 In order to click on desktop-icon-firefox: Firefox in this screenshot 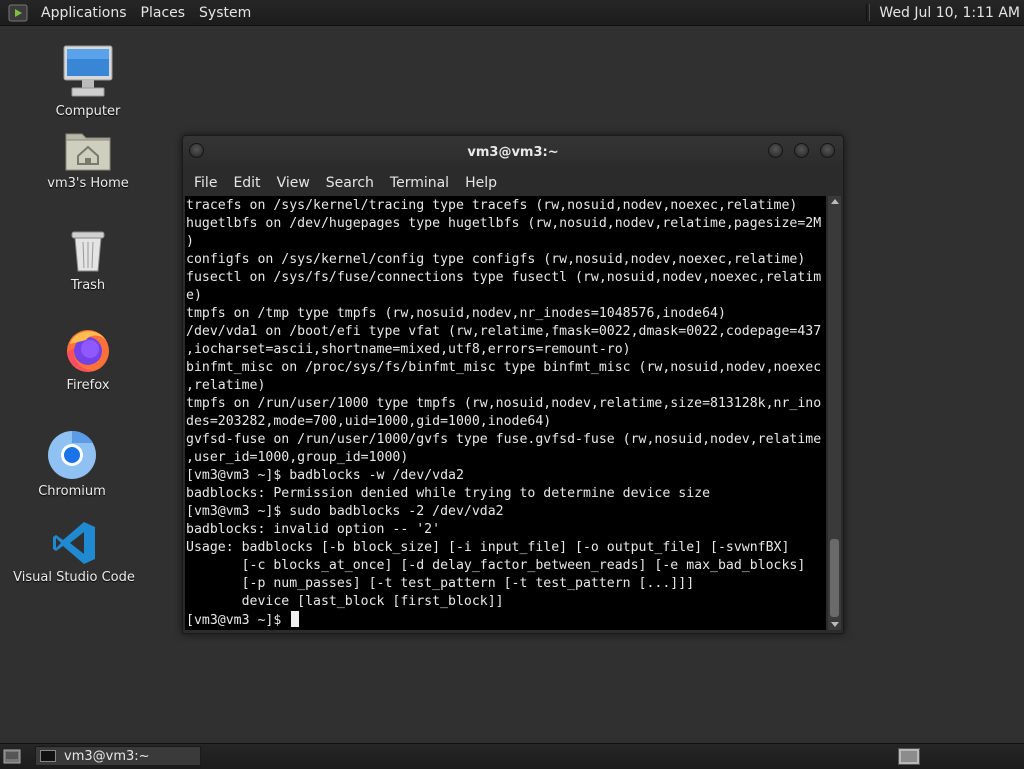, I will do `click(88, 359)`.